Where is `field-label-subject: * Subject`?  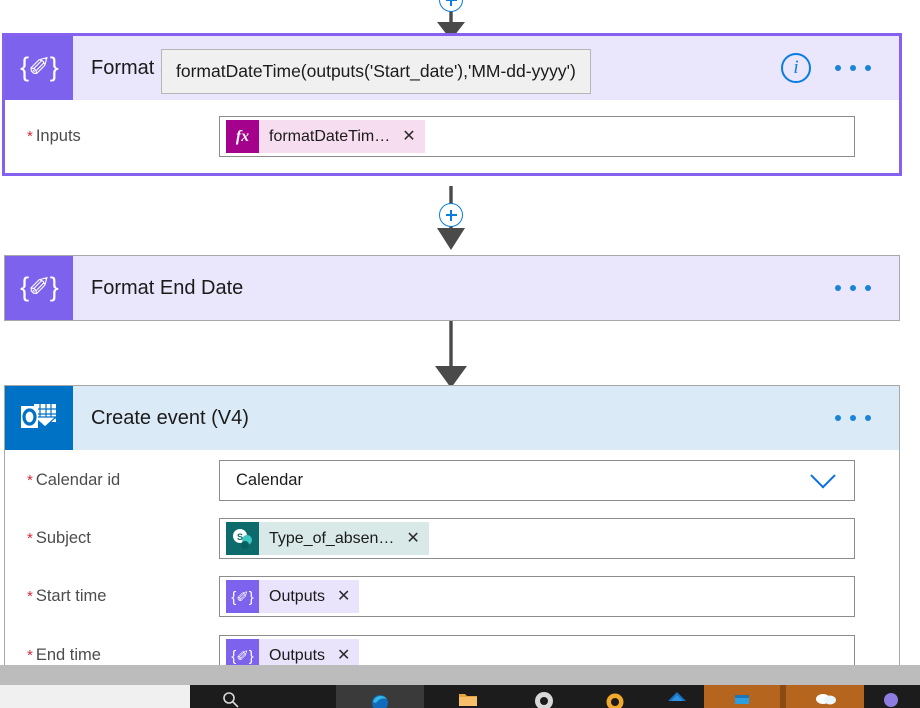
field-label-subject: * Subject is located at coordinates (123, 538).